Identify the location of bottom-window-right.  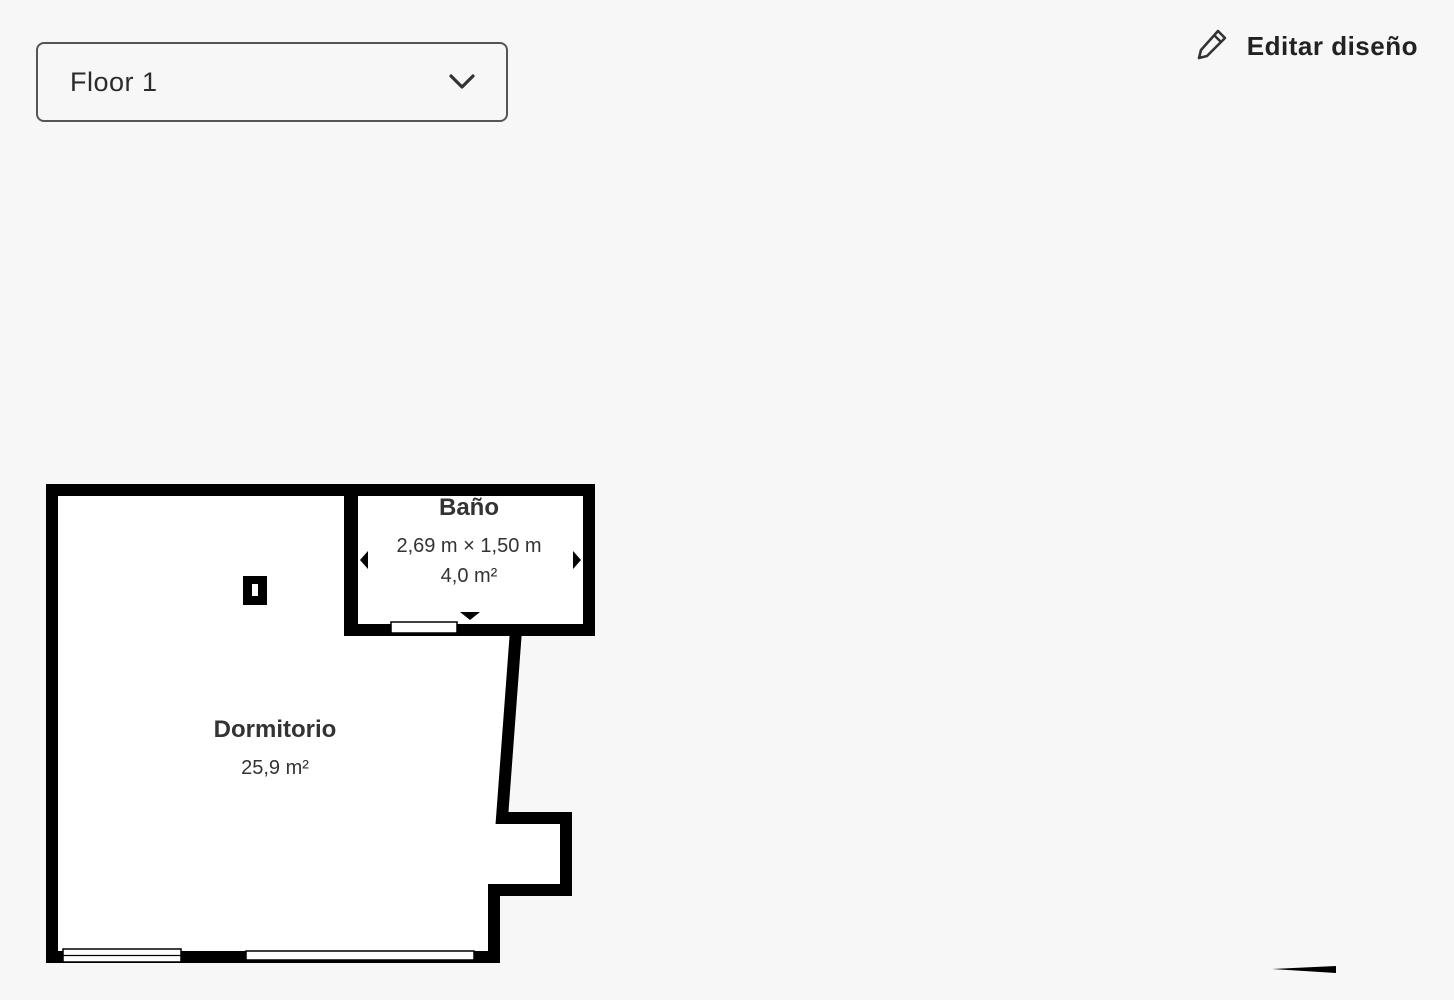
(360, 955).